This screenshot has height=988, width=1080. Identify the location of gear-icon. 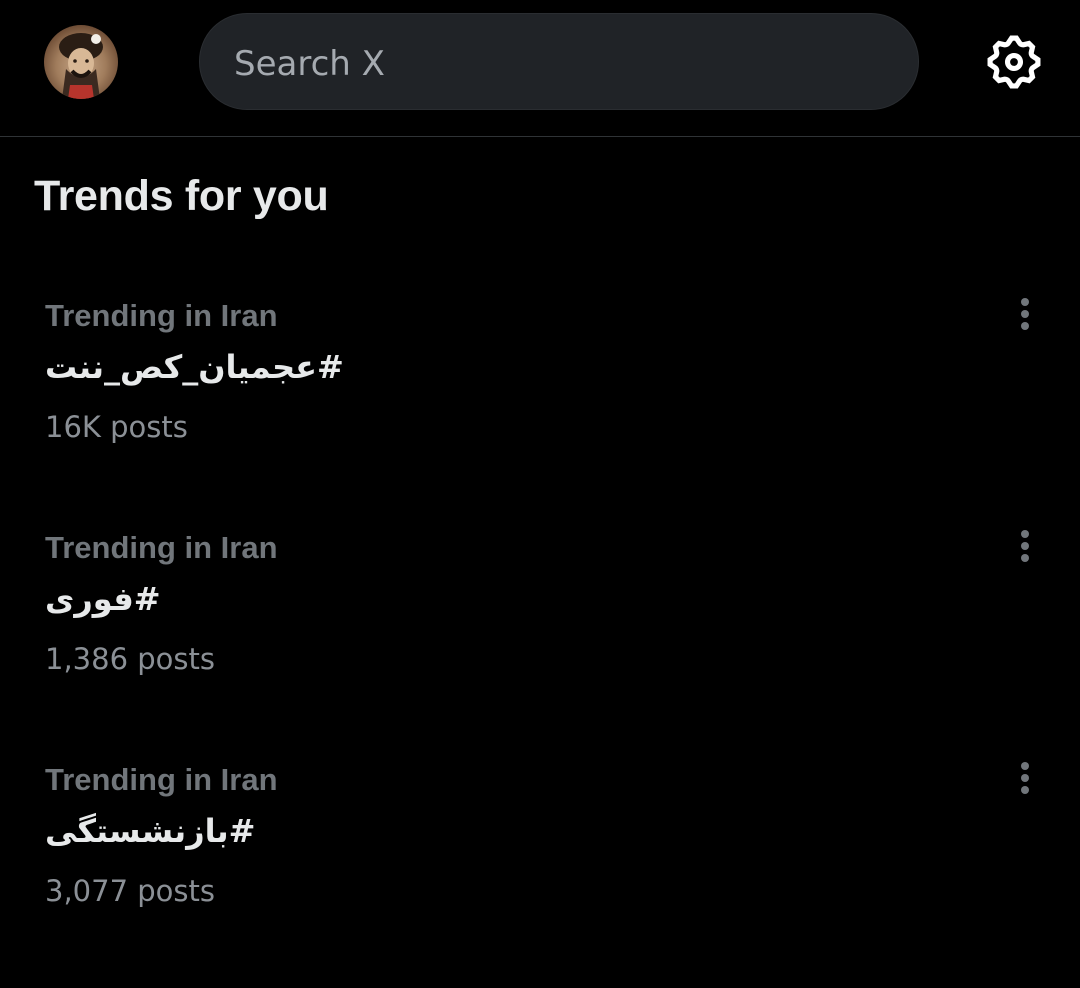
(1014, 62).